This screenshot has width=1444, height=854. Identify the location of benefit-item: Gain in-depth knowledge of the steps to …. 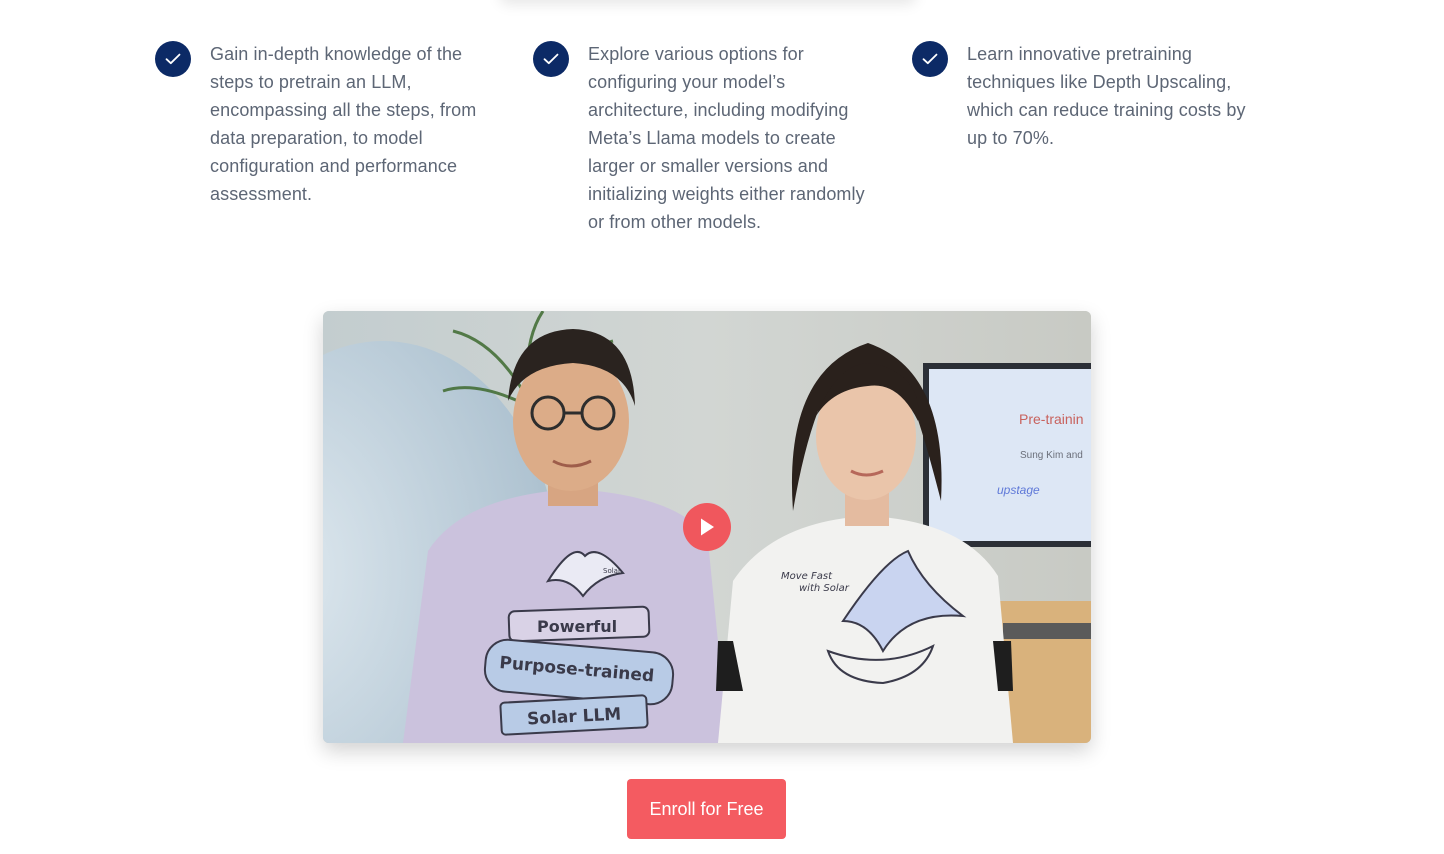
(327, 124).